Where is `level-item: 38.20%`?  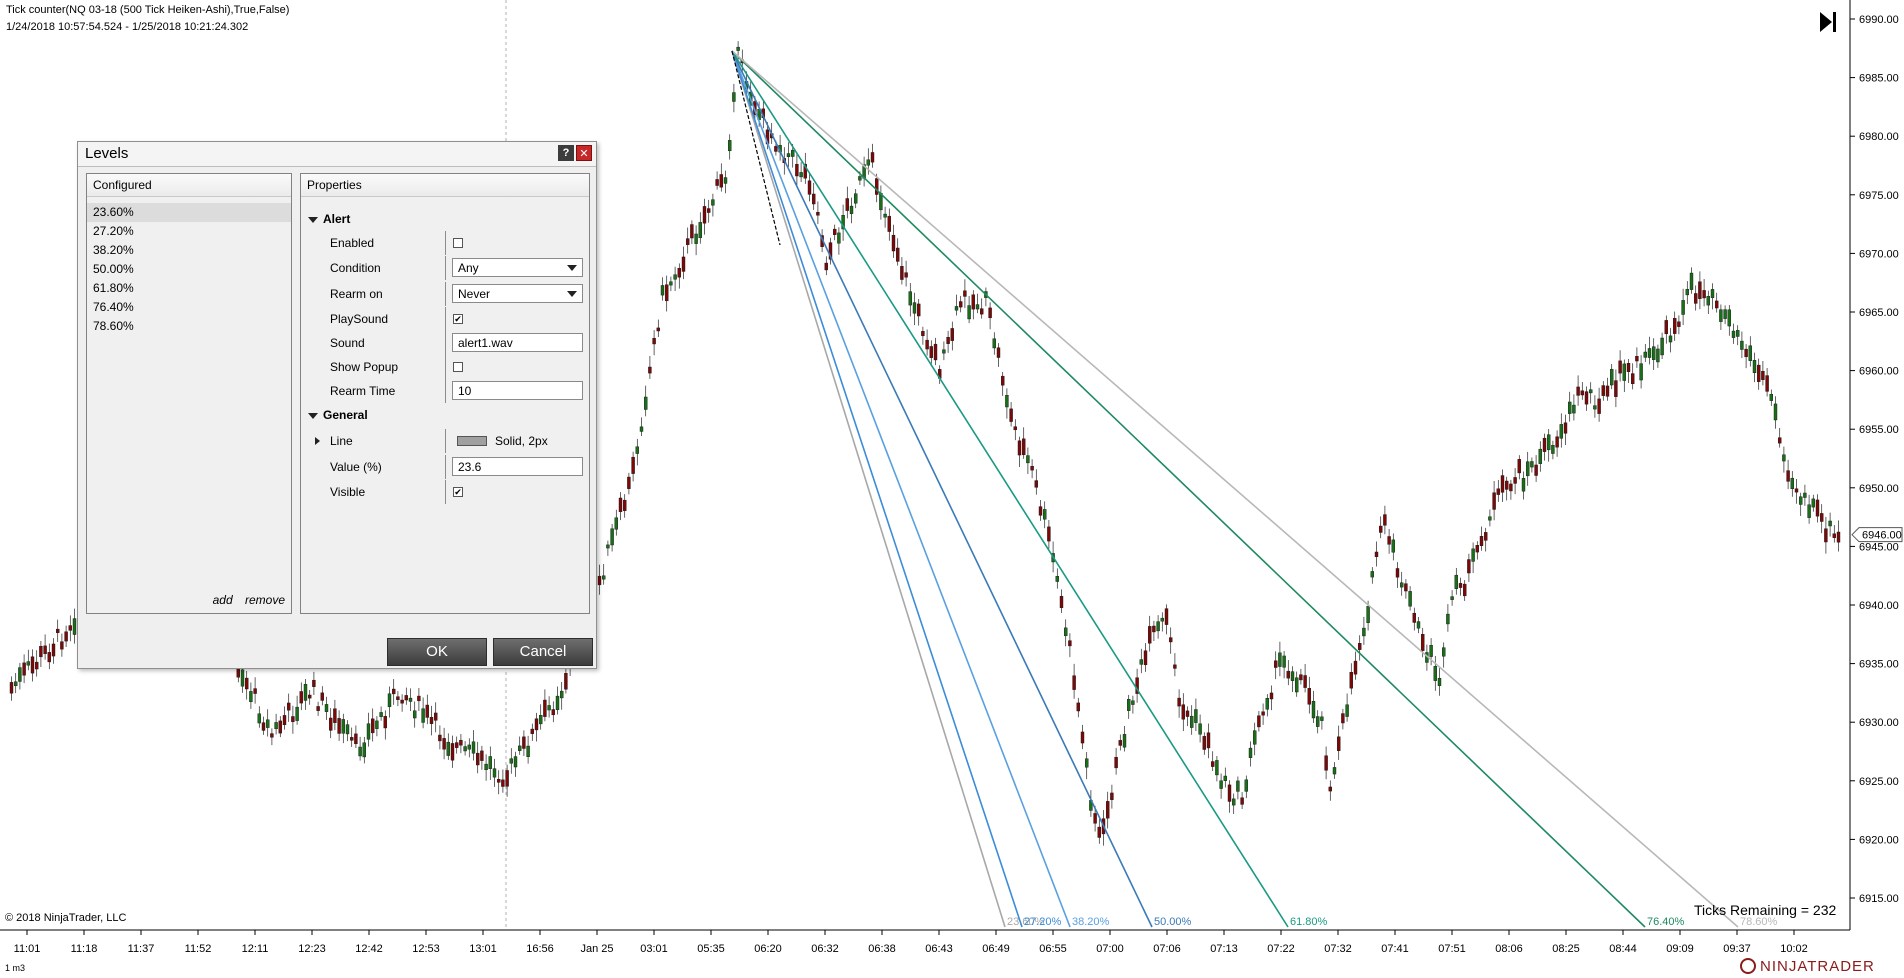 level-item: 38.20% is located at coordinates (189, 250).